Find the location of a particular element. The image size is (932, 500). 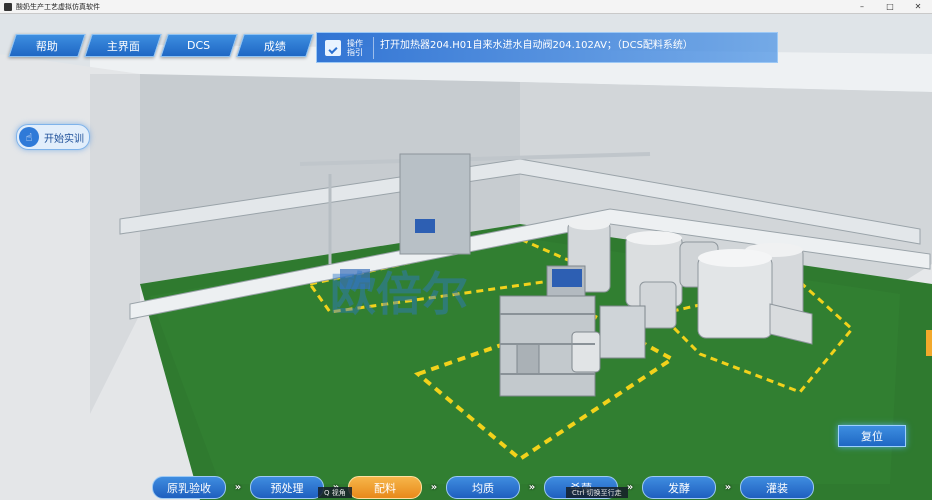

step-label: 灌装 is located at coordinates (777, 488).